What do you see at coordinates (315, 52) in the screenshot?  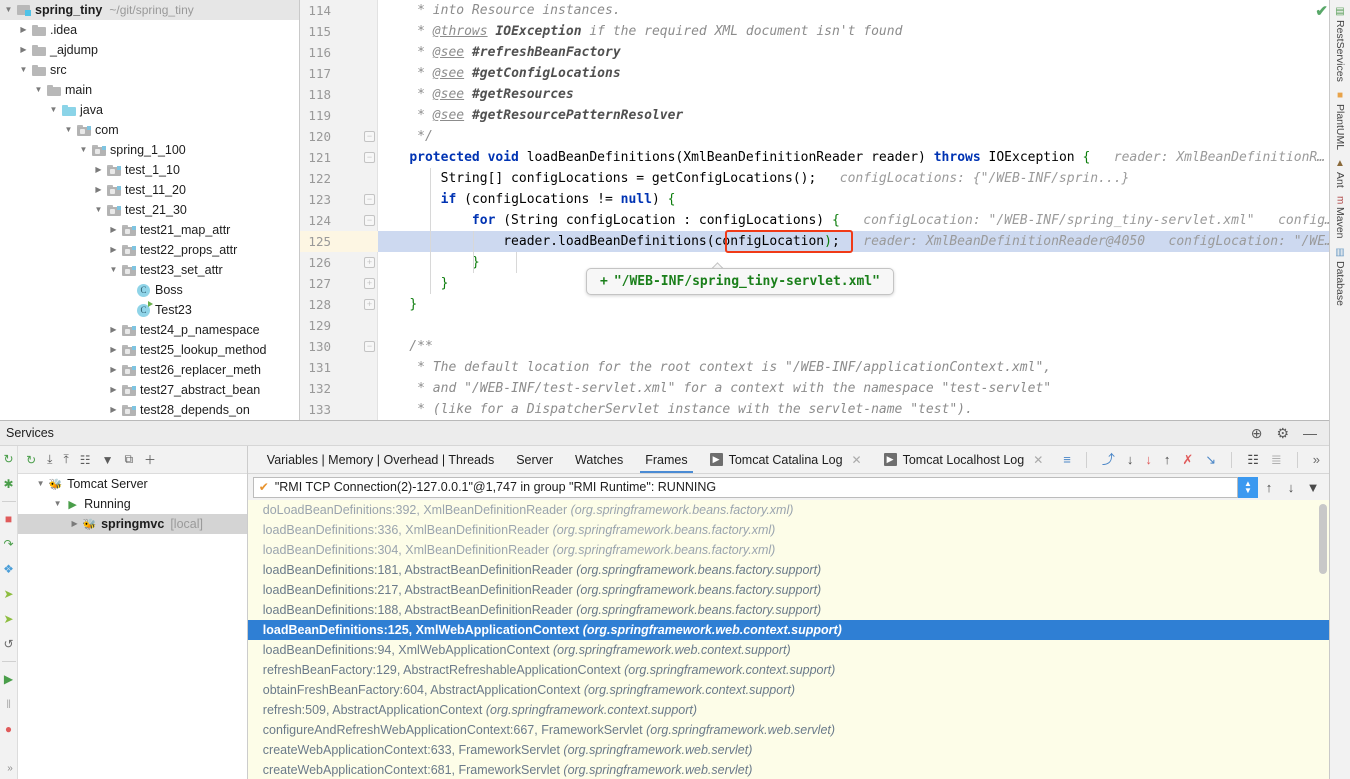 I see `line-number: 116` at bounding box center [315, 52].